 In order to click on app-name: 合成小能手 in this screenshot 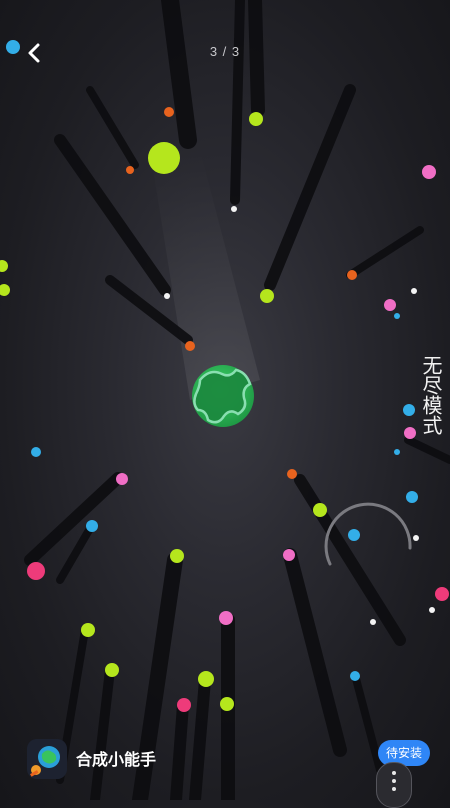, I will do `click(116, 759)`.